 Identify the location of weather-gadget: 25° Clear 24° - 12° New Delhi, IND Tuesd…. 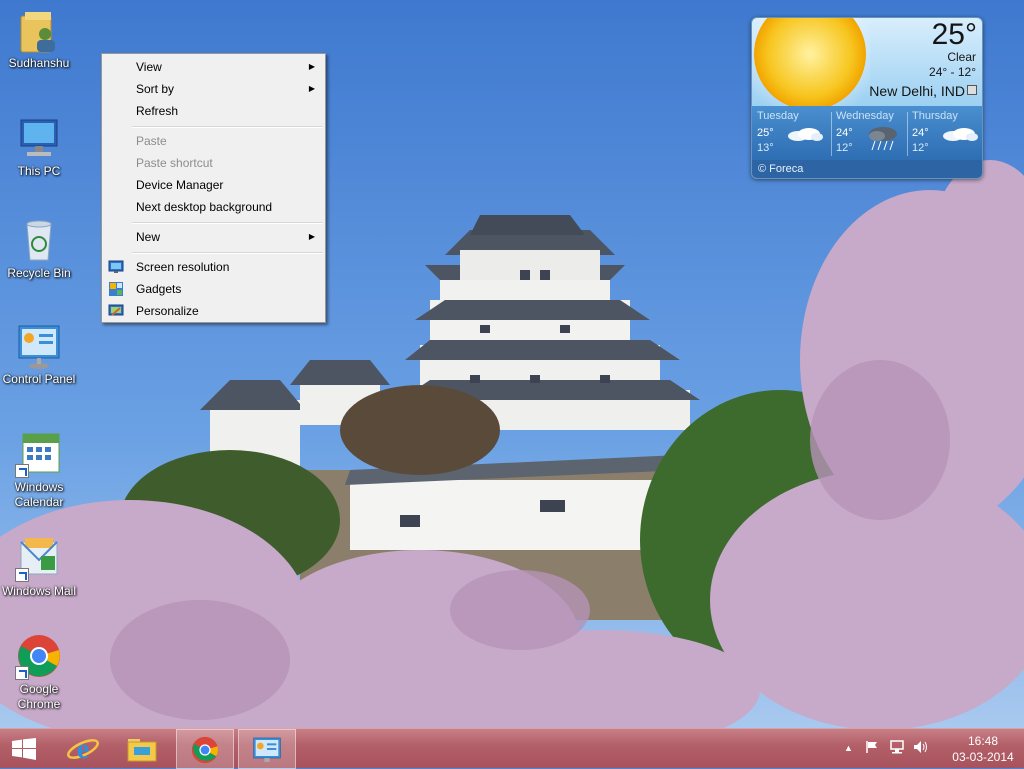
(867, 98).